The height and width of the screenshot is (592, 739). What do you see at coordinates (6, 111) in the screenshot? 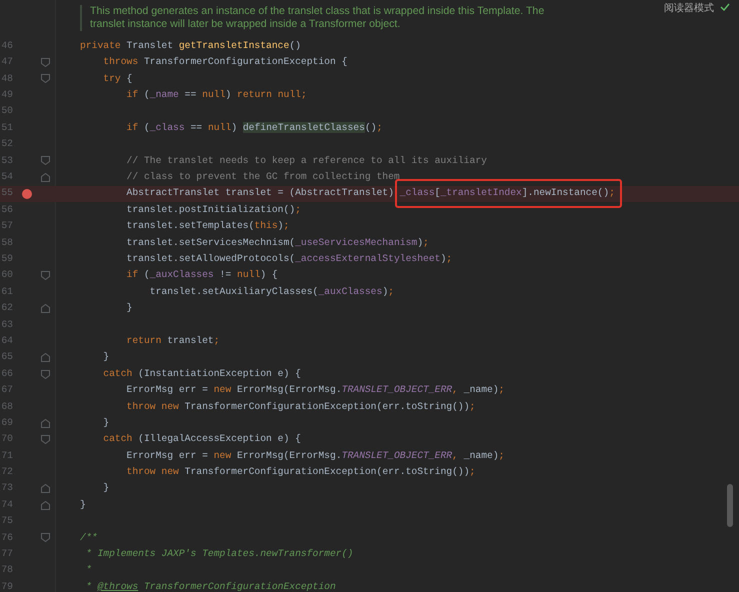
I see `line-number: 50` at bounding box center [6, 111].